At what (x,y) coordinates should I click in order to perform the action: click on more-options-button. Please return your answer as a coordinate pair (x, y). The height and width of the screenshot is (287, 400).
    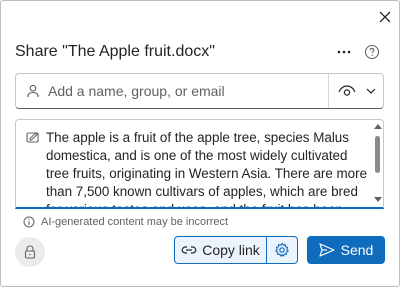
    Looking at the image, I should click on (344, 52).